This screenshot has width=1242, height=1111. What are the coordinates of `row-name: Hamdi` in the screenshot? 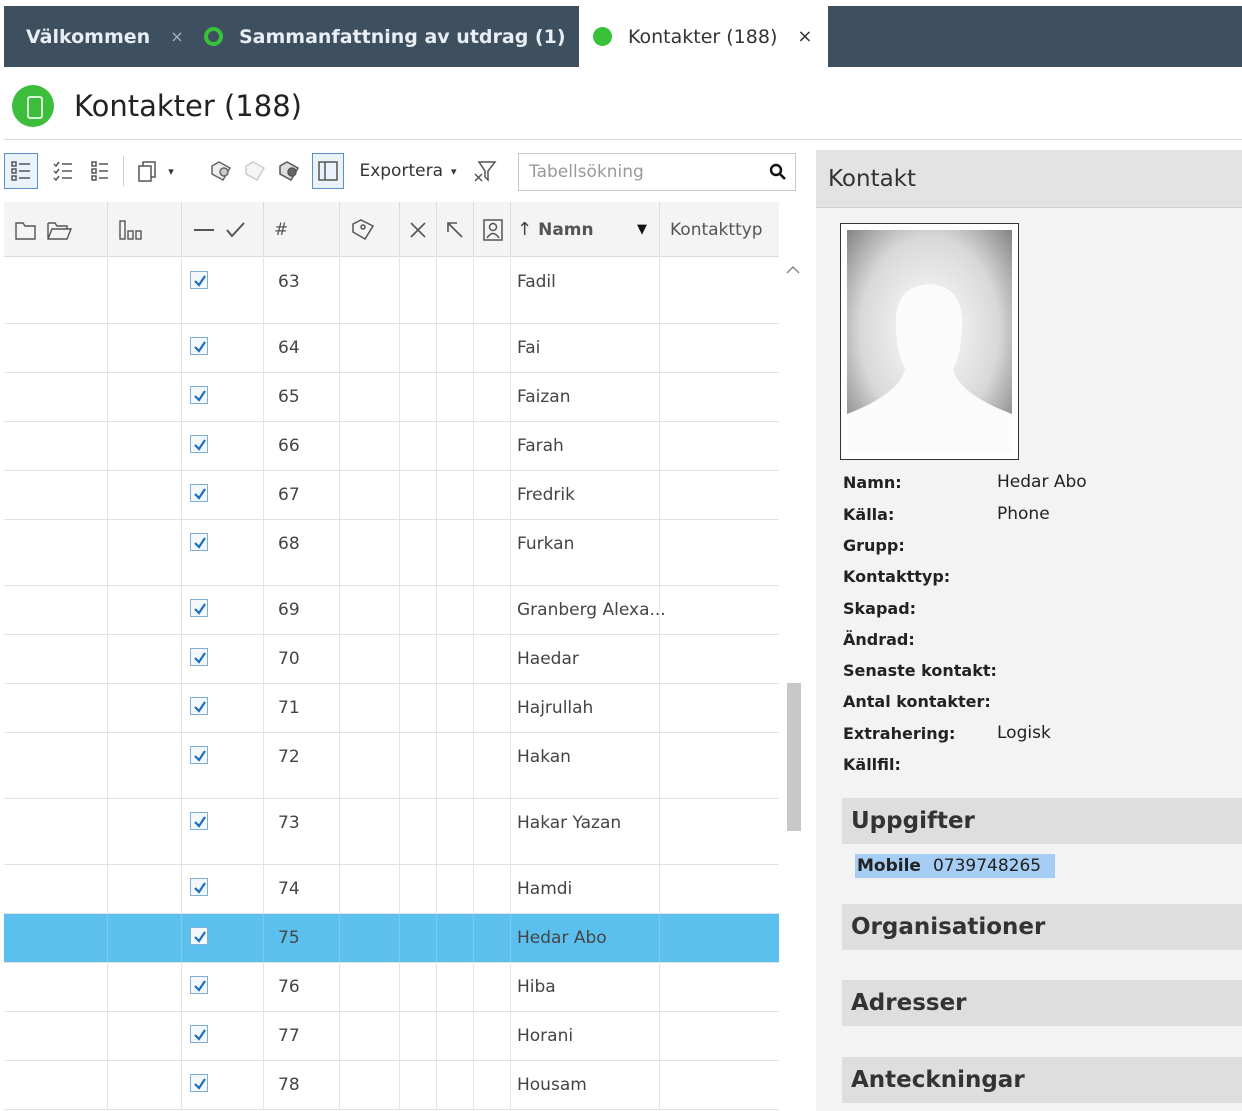 It's located at (545, 889).